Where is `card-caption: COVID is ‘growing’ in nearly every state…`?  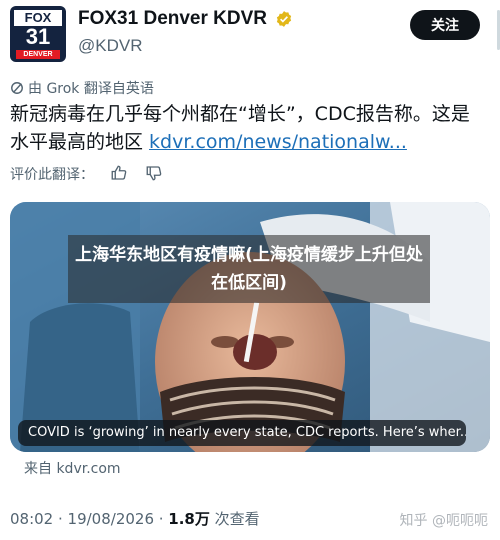 card-caption: COVID is ‘growing’ in nearly every state… is located at coordinates (242, 433).